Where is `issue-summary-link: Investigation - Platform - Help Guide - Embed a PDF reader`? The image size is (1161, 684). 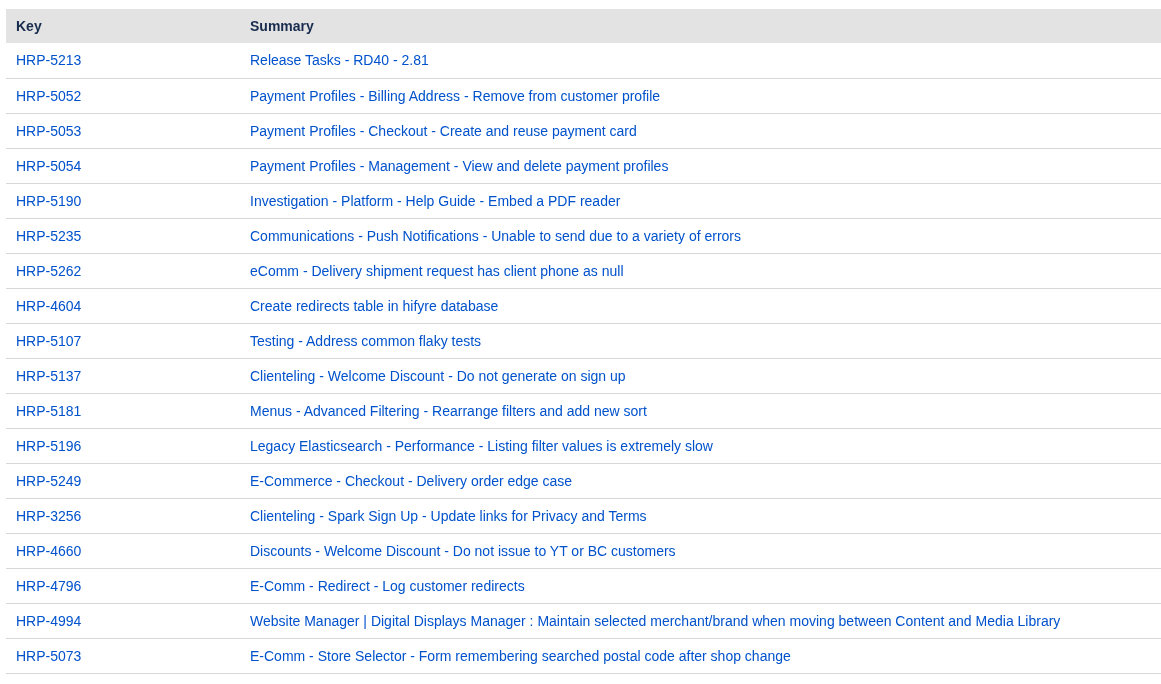
issue-summary-link: Investigation - Platform - Help Guide - Embed a PDF reader is located at coordinates (435, 200).